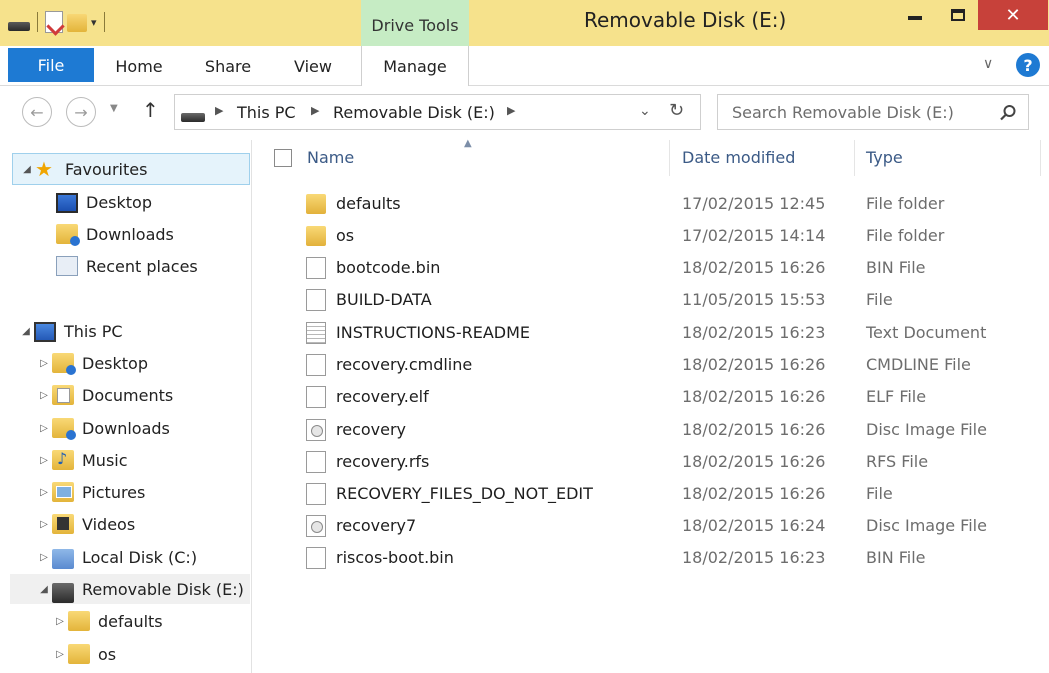 This screenshot has width=1049, height=673. I want to click on file-row: recovery.rfs 18/02/2015 16:26 RFS File, so click(651, 462).